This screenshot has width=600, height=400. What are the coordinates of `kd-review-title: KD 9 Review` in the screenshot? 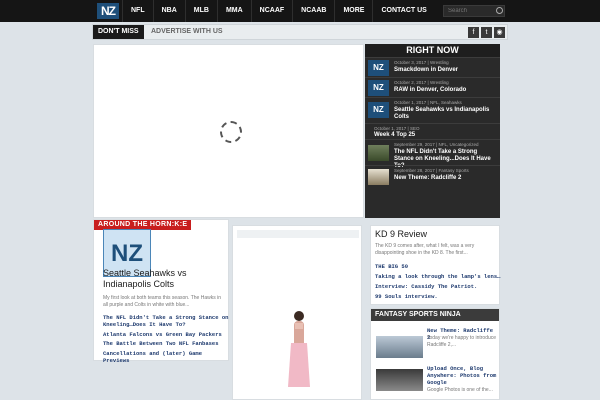 It's located at (401, 234).